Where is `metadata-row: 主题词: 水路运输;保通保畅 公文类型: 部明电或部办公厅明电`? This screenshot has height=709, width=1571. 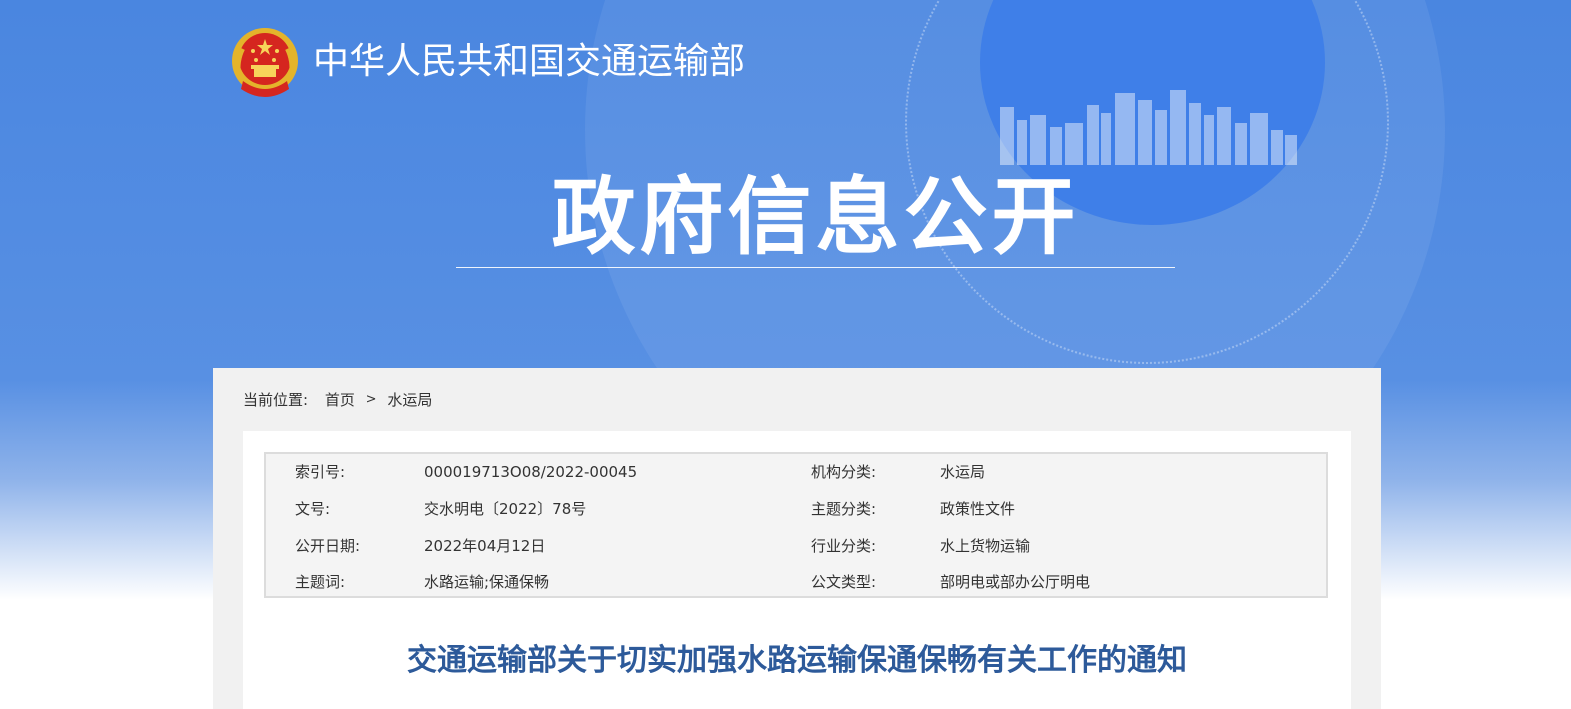
metadata-row: 主题词: 水路运输;保通保畅 公文类型: 部明电或部办公厅明电 is located at coordinates (796, 582).